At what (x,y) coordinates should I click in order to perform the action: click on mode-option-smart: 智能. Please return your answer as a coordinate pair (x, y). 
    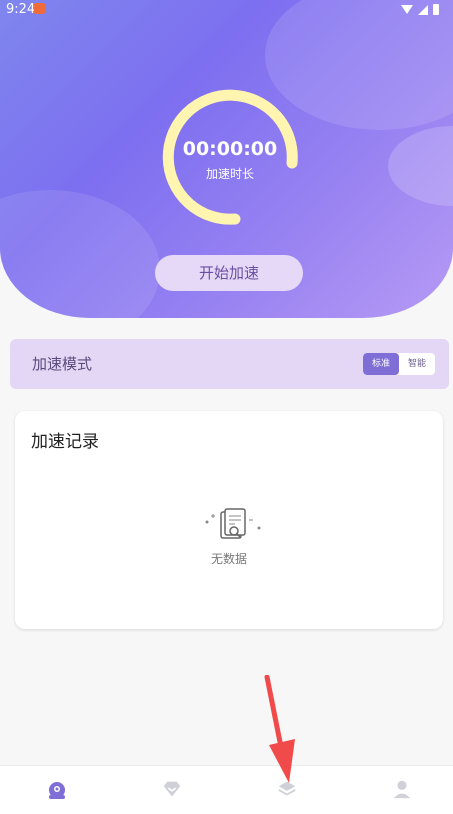
    Looking at the image, I should click on (417, 364).